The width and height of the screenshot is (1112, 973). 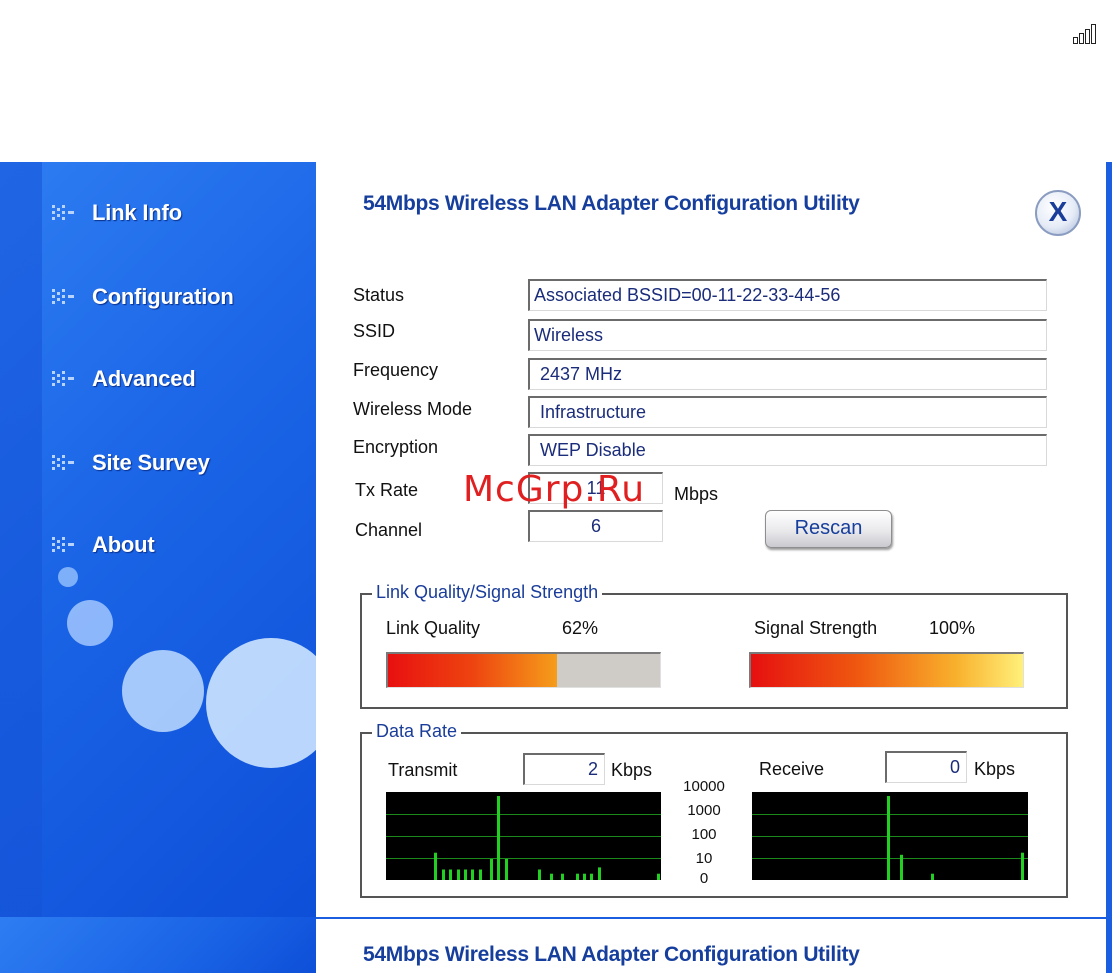 I want to click on transmit-unit: Kbps, so click(x=632, y=770).